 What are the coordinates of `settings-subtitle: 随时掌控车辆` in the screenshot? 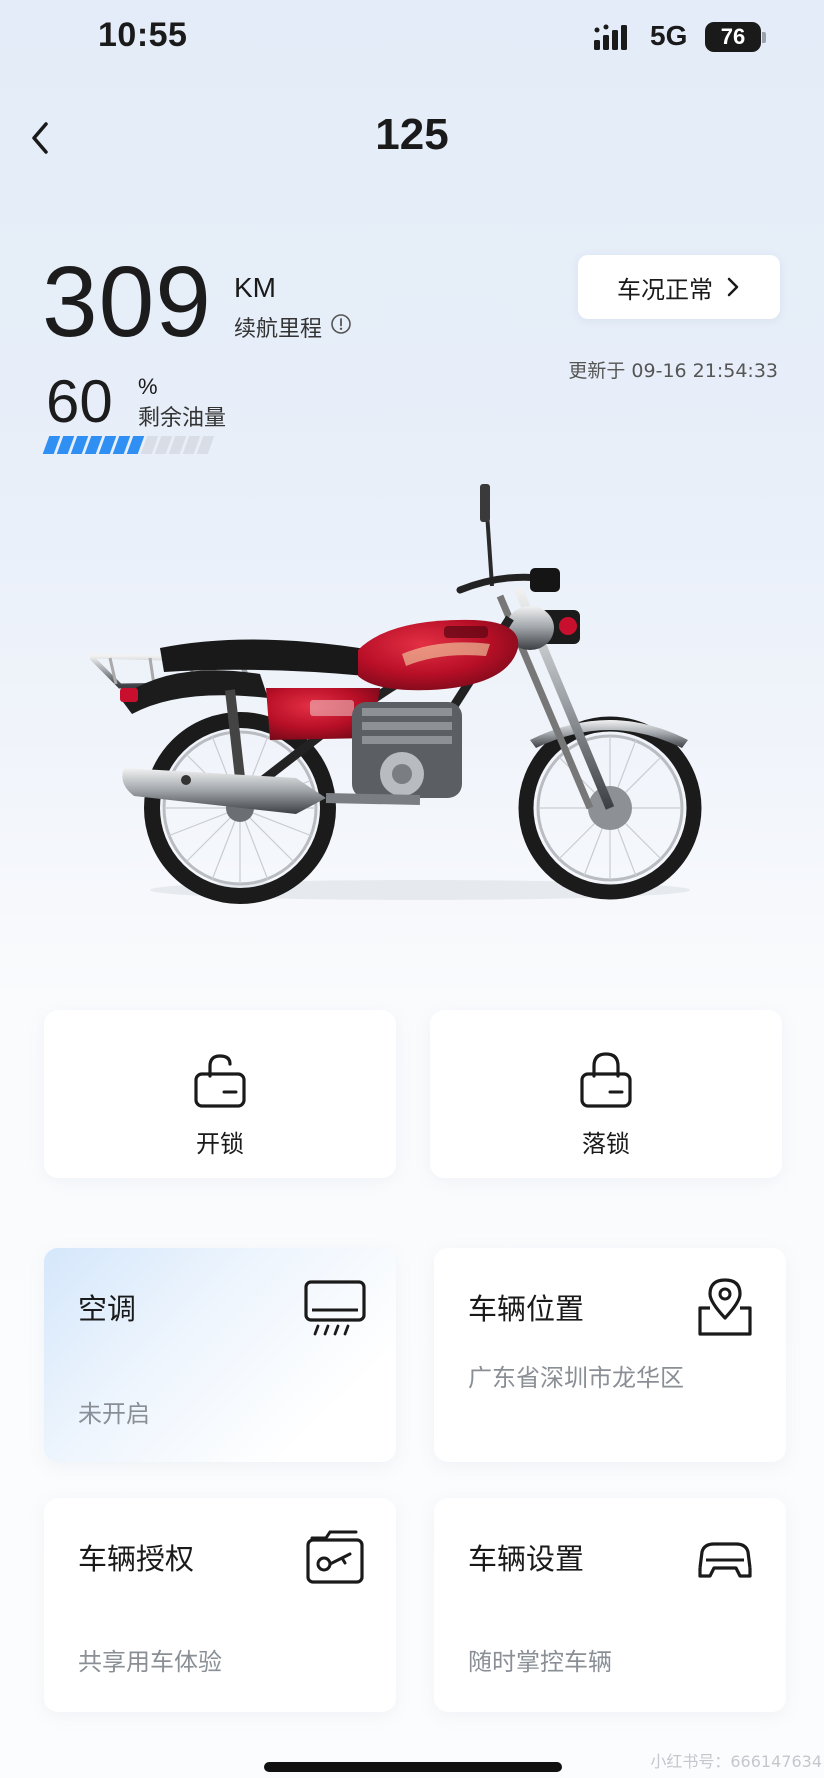 It's located at (540, 1662).